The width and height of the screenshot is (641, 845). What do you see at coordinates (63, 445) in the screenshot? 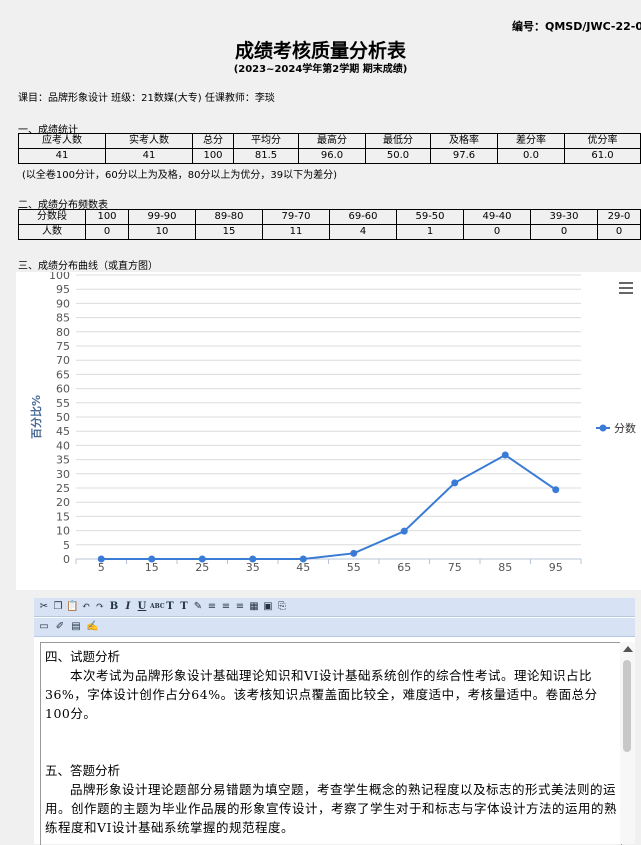
I see `y-tick-label: 40` at bounding box center [63, 445].